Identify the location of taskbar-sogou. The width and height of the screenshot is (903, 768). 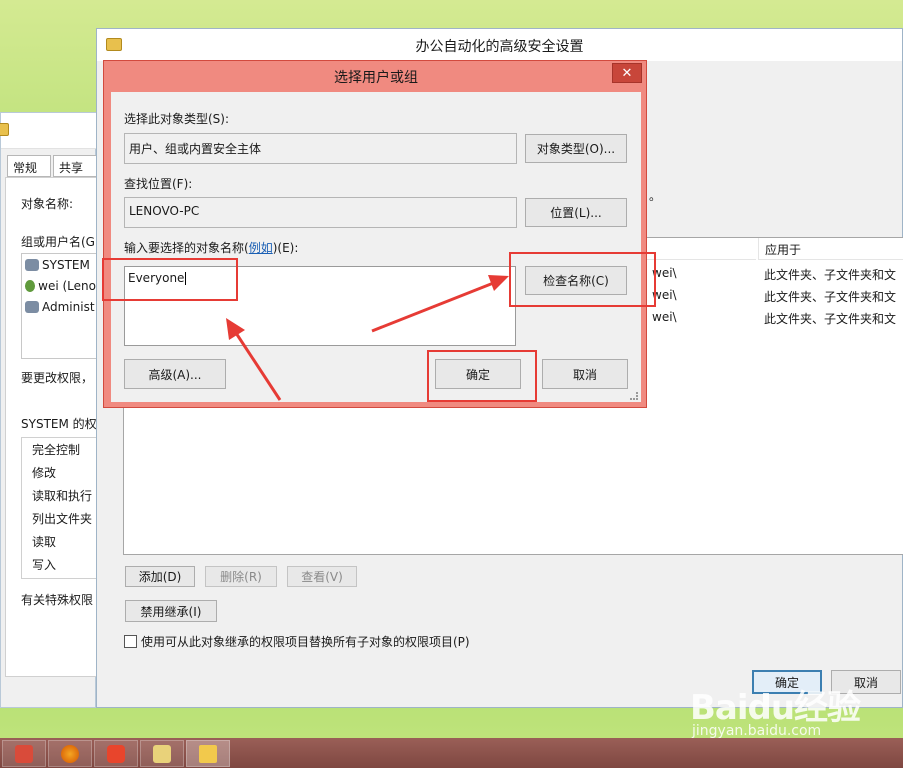
(116, 753).